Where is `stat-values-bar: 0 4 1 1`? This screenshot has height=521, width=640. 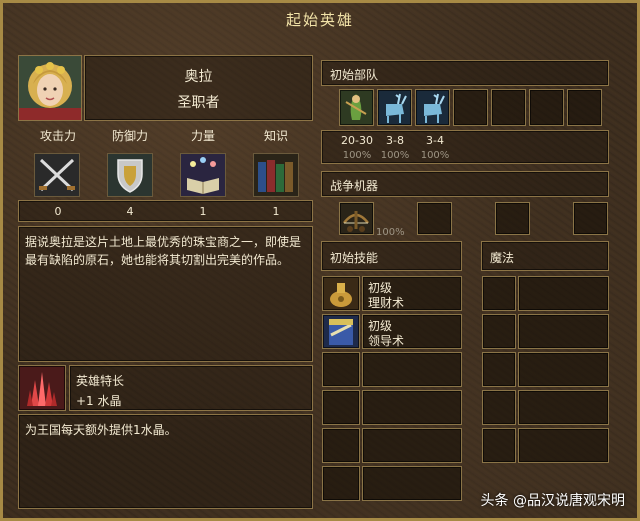
stat-values-bar: 0 4 1 1 is located at coordinates (165, 211).